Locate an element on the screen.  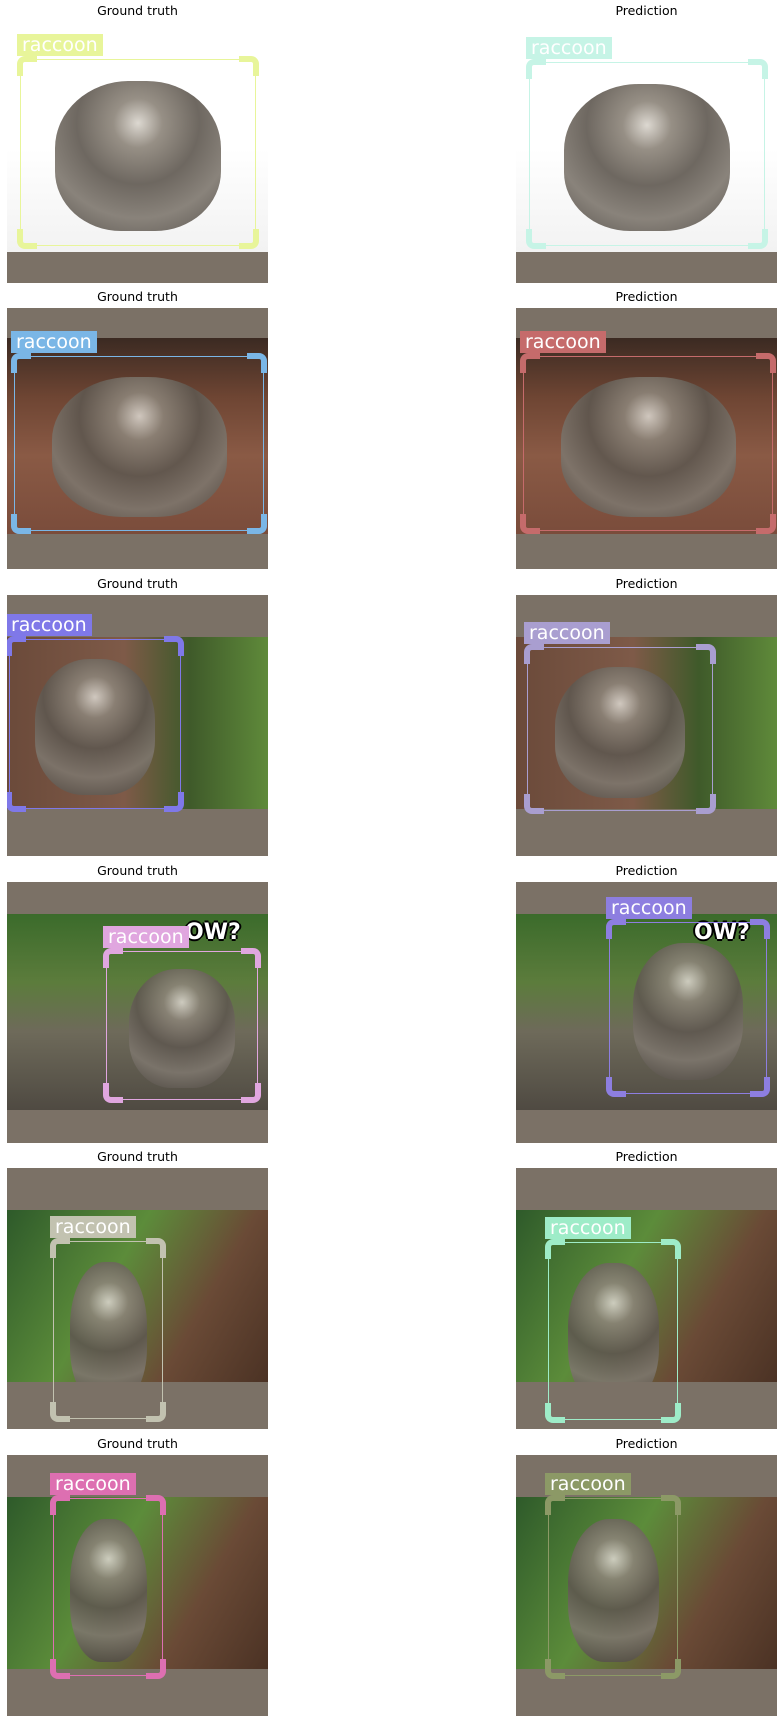
prediction-panel-3: Prediction raccoon is located at coordinates (646, 716).